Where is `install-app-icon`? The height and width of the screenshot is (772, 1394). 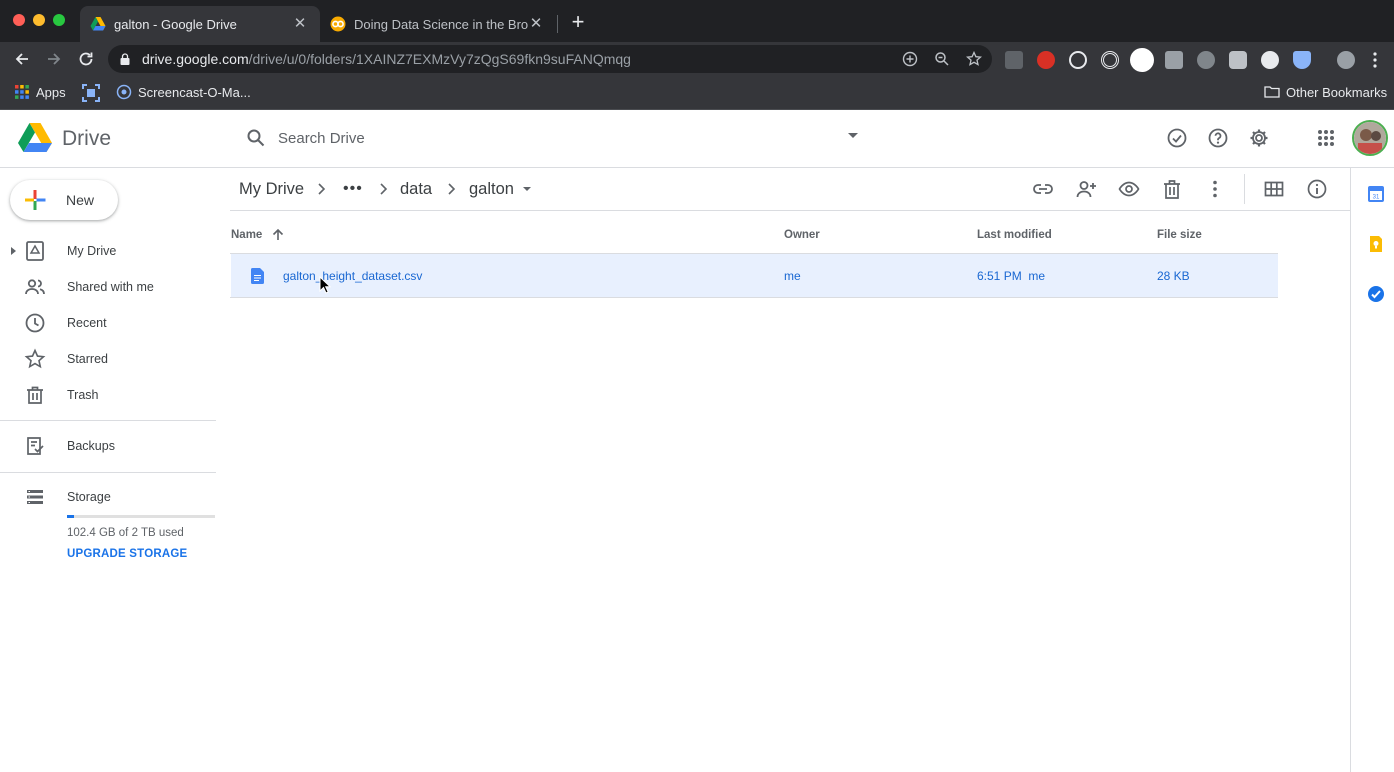
install-app-icon is located at coordinates (910, 59).